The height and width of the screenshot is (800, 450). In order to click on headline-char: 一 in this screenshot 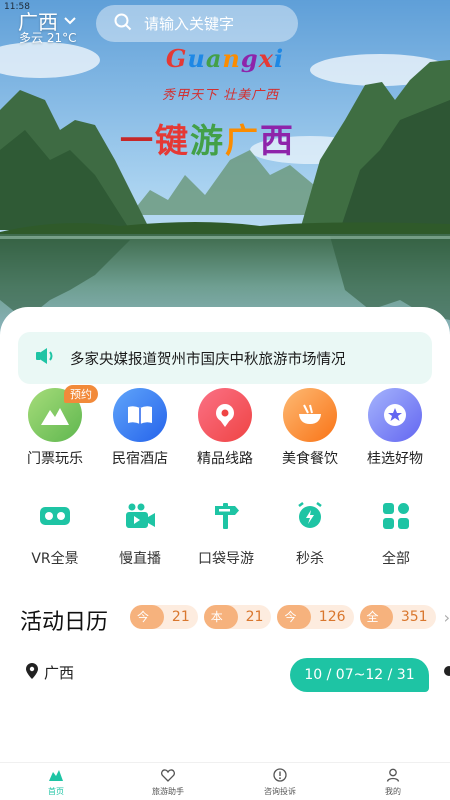, I will do `click(137, 140)`.